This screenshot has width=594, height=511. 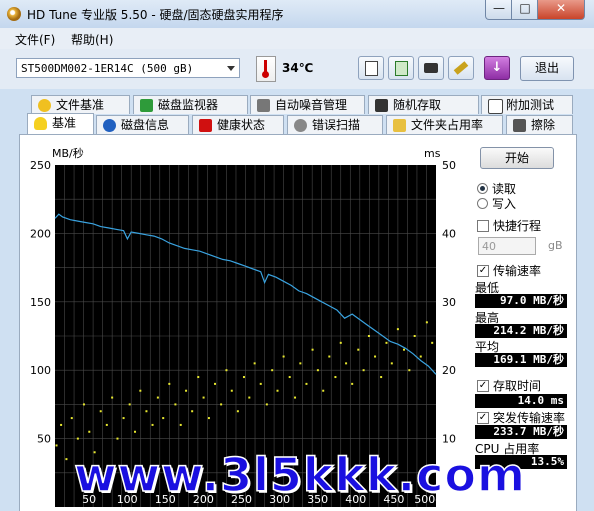 What do you see at coordinates (547, 68) in the screenshot?
I see `exit-button: 退出` at bounding box center [547, 68].